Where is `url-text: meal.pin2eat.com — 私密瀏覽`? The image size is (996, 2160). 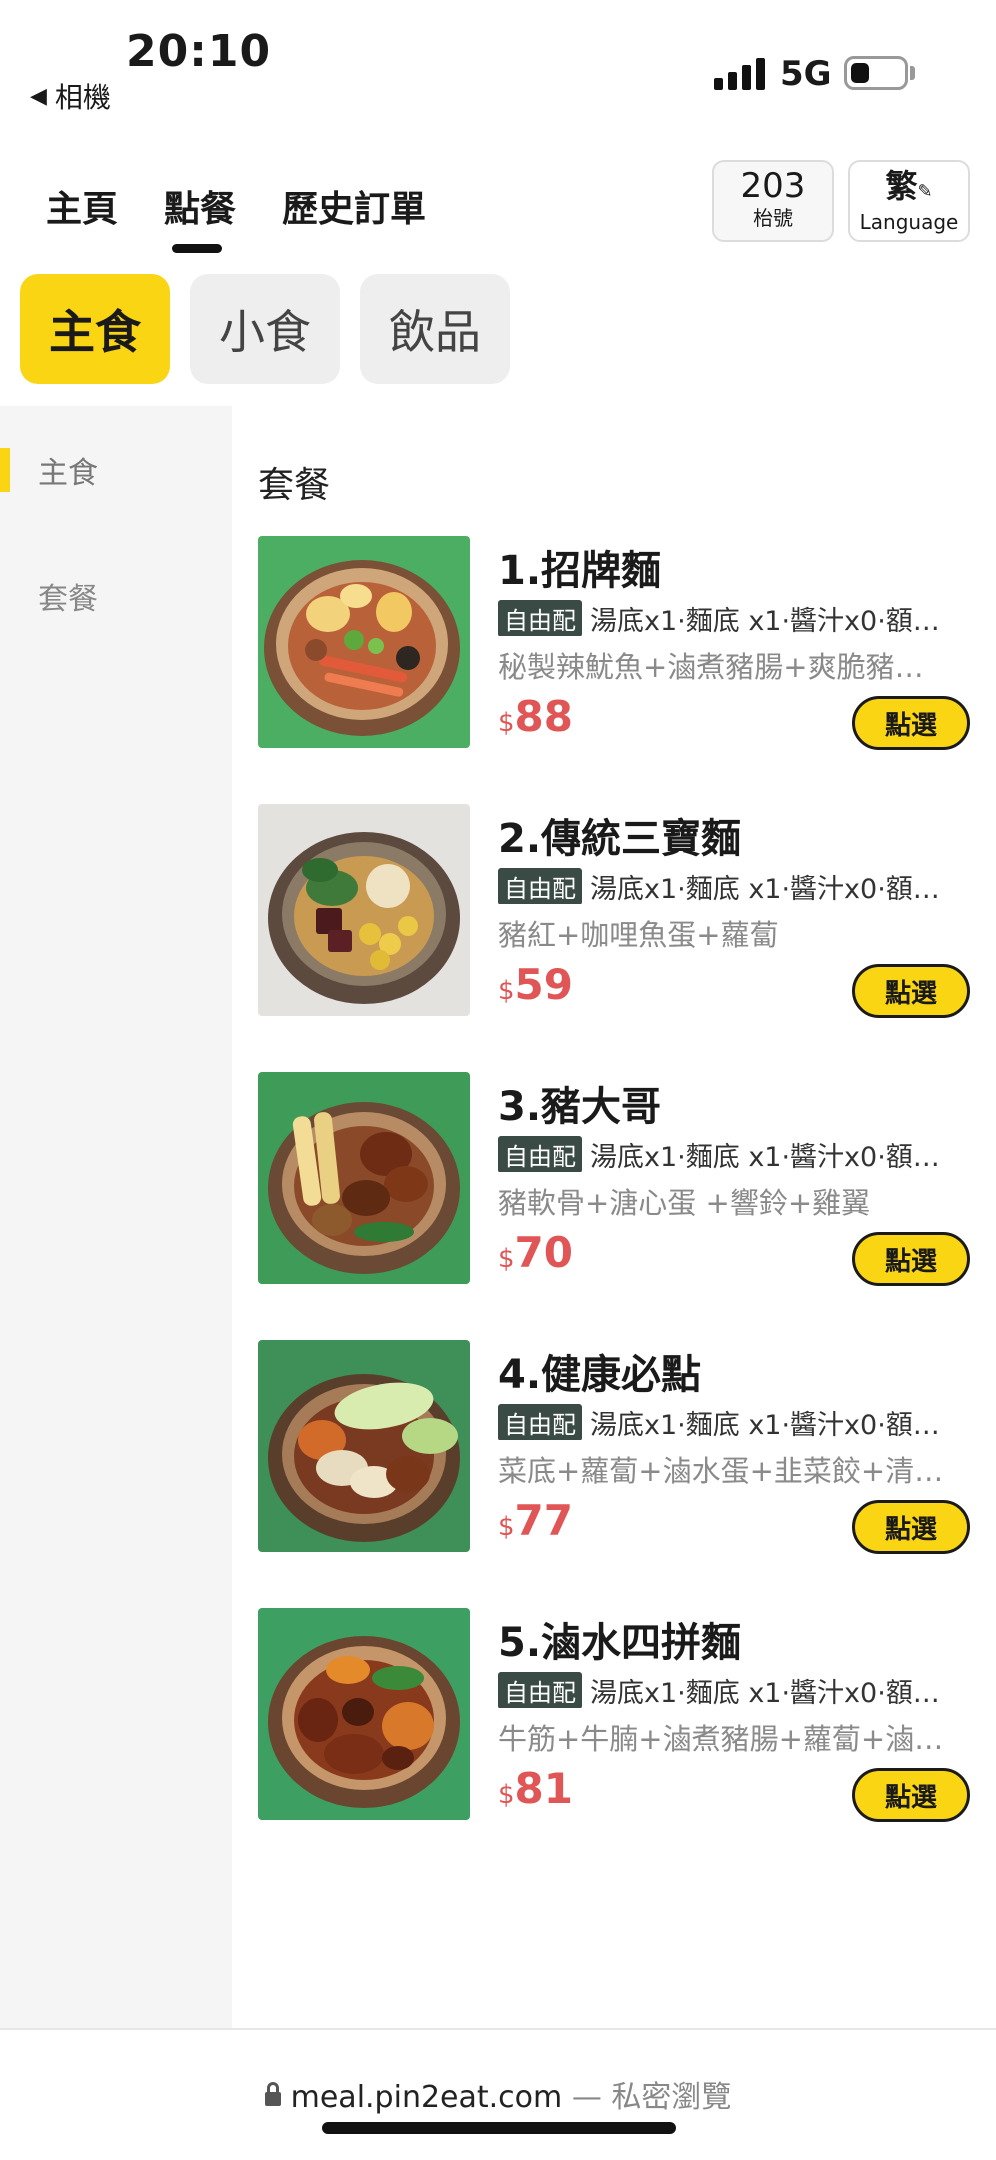 url-text: meal.pin2eat.com — 私密瀏覽 is located at coordinates (498, 2094).